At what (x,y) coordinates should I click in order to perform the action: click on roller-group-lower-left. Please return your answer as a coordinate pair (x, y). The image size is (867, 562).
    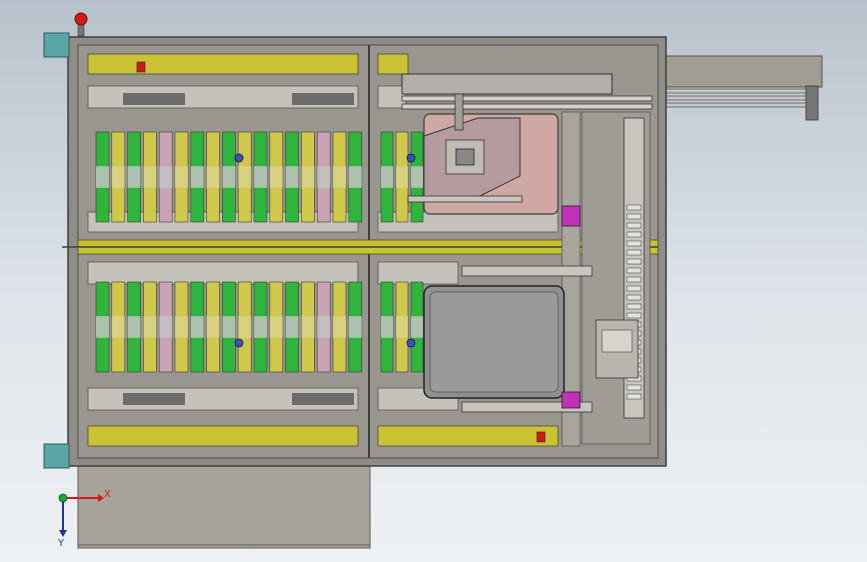
    Looking at the image, I should click on (229, 327).